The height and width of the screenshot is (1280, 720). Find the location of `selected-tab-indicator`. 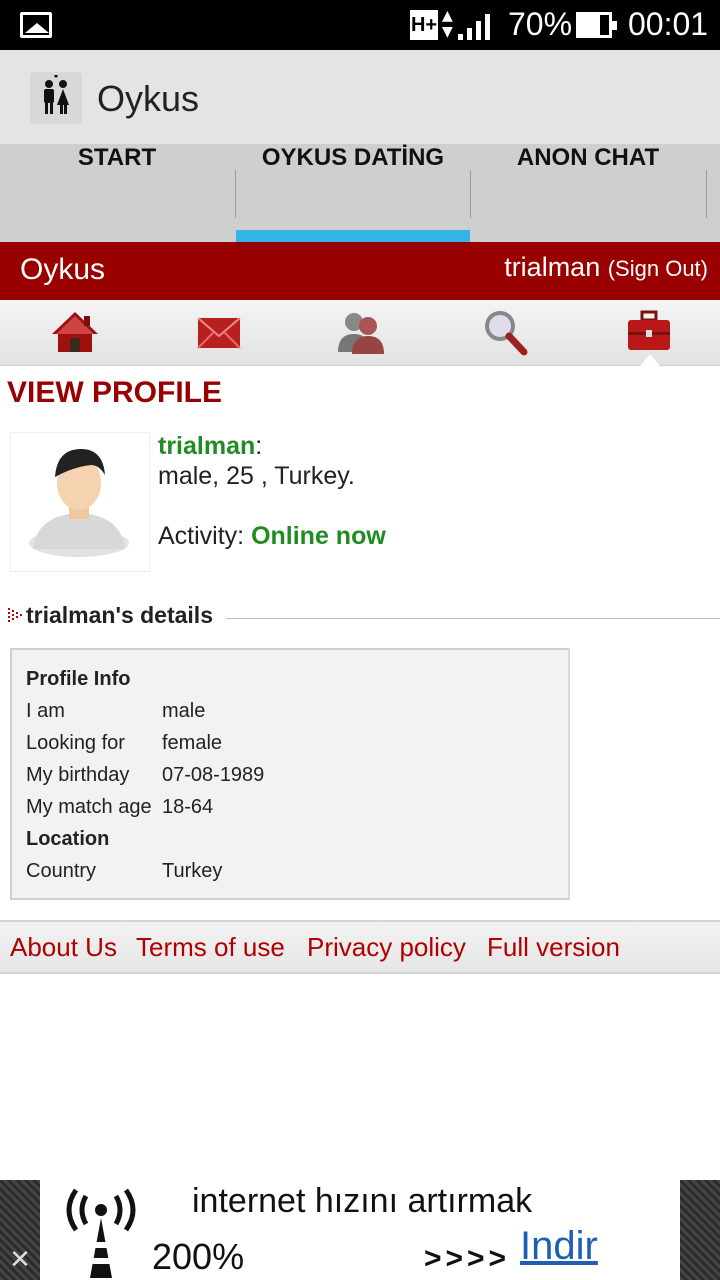

selected-tab-indicator is located at coordinates (353, 236).